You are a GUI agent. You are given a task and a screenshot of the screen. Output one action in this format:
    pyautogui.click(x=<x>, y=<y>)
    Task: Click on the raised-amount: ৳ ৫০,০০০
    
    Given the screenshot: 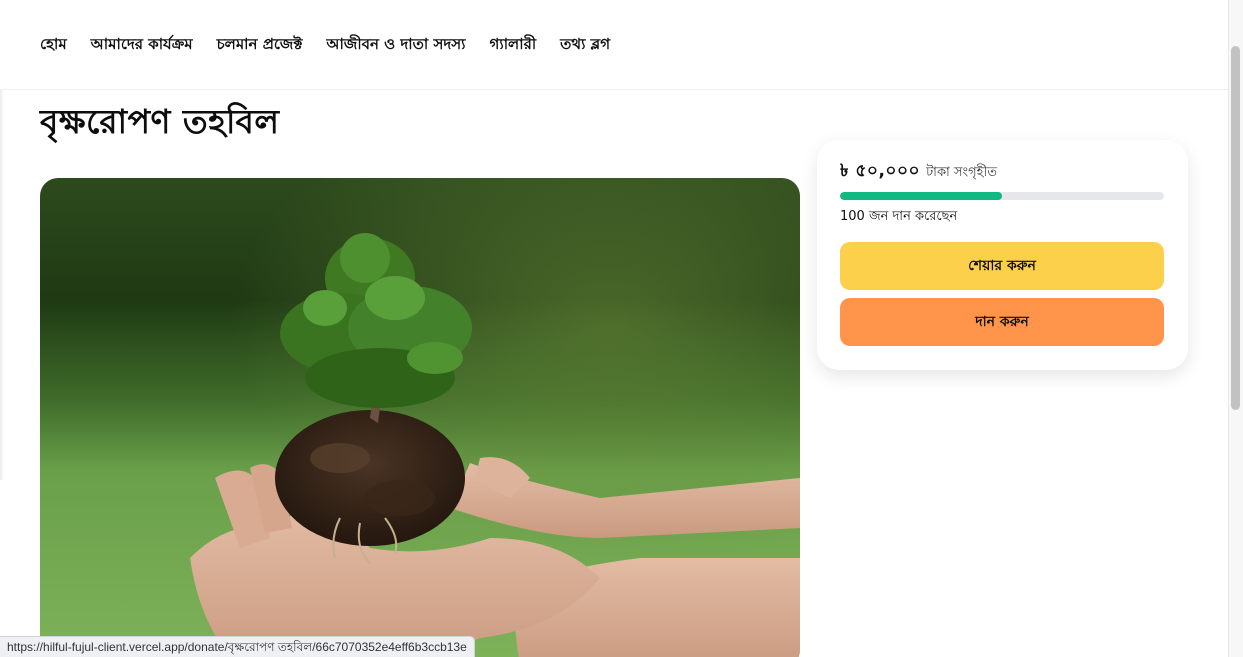 What is the action you would take?
    pyautogui.click(x=880, y=171)
    